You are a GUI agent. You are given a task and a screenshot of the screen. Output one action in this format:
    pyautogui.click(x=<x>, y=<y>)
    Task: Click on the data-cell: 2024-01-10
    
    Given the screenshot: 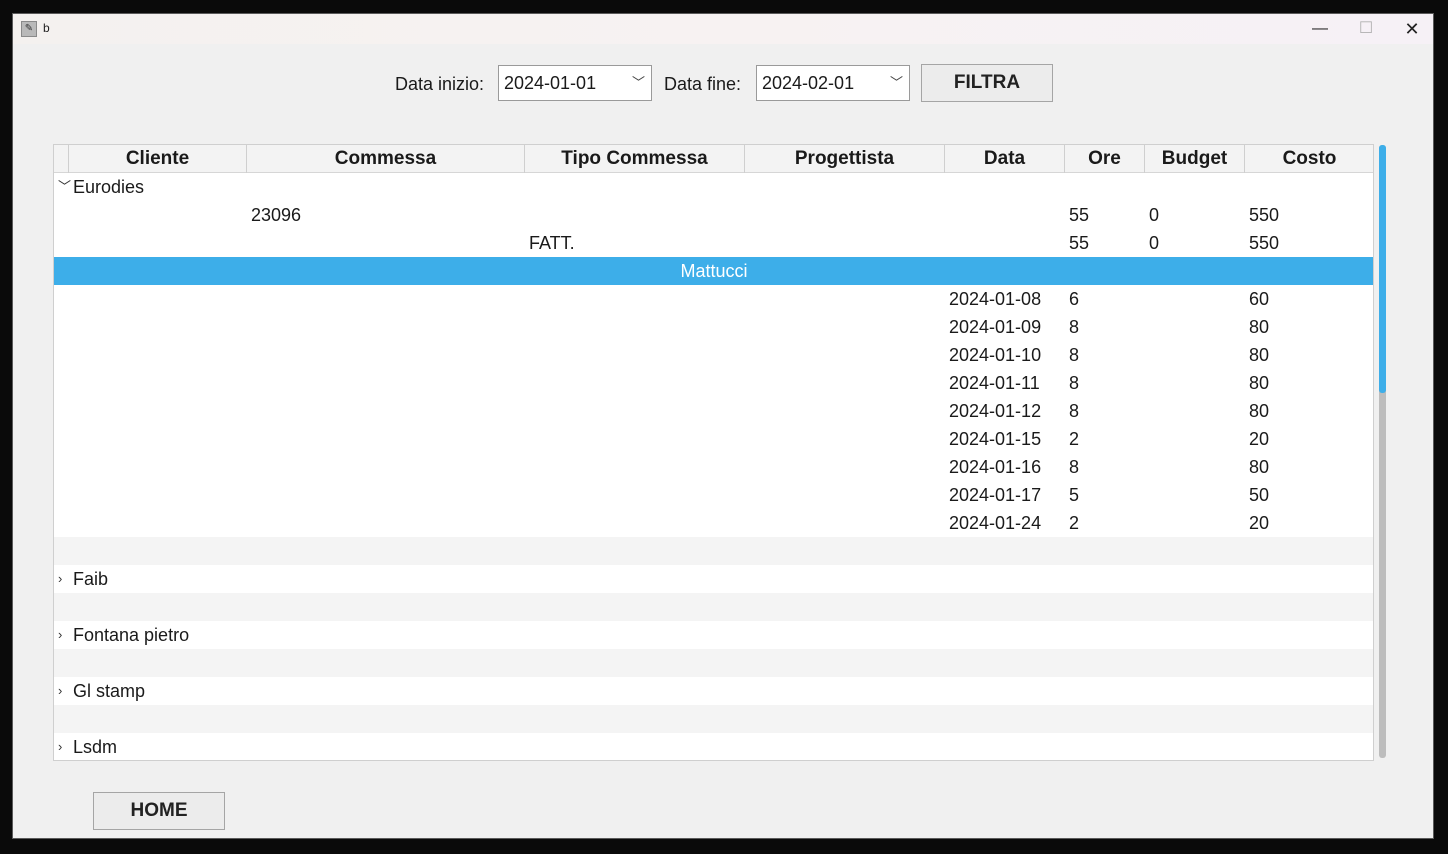 What is the action you would take?
    pyautogui.click(x=995, y=355)
    